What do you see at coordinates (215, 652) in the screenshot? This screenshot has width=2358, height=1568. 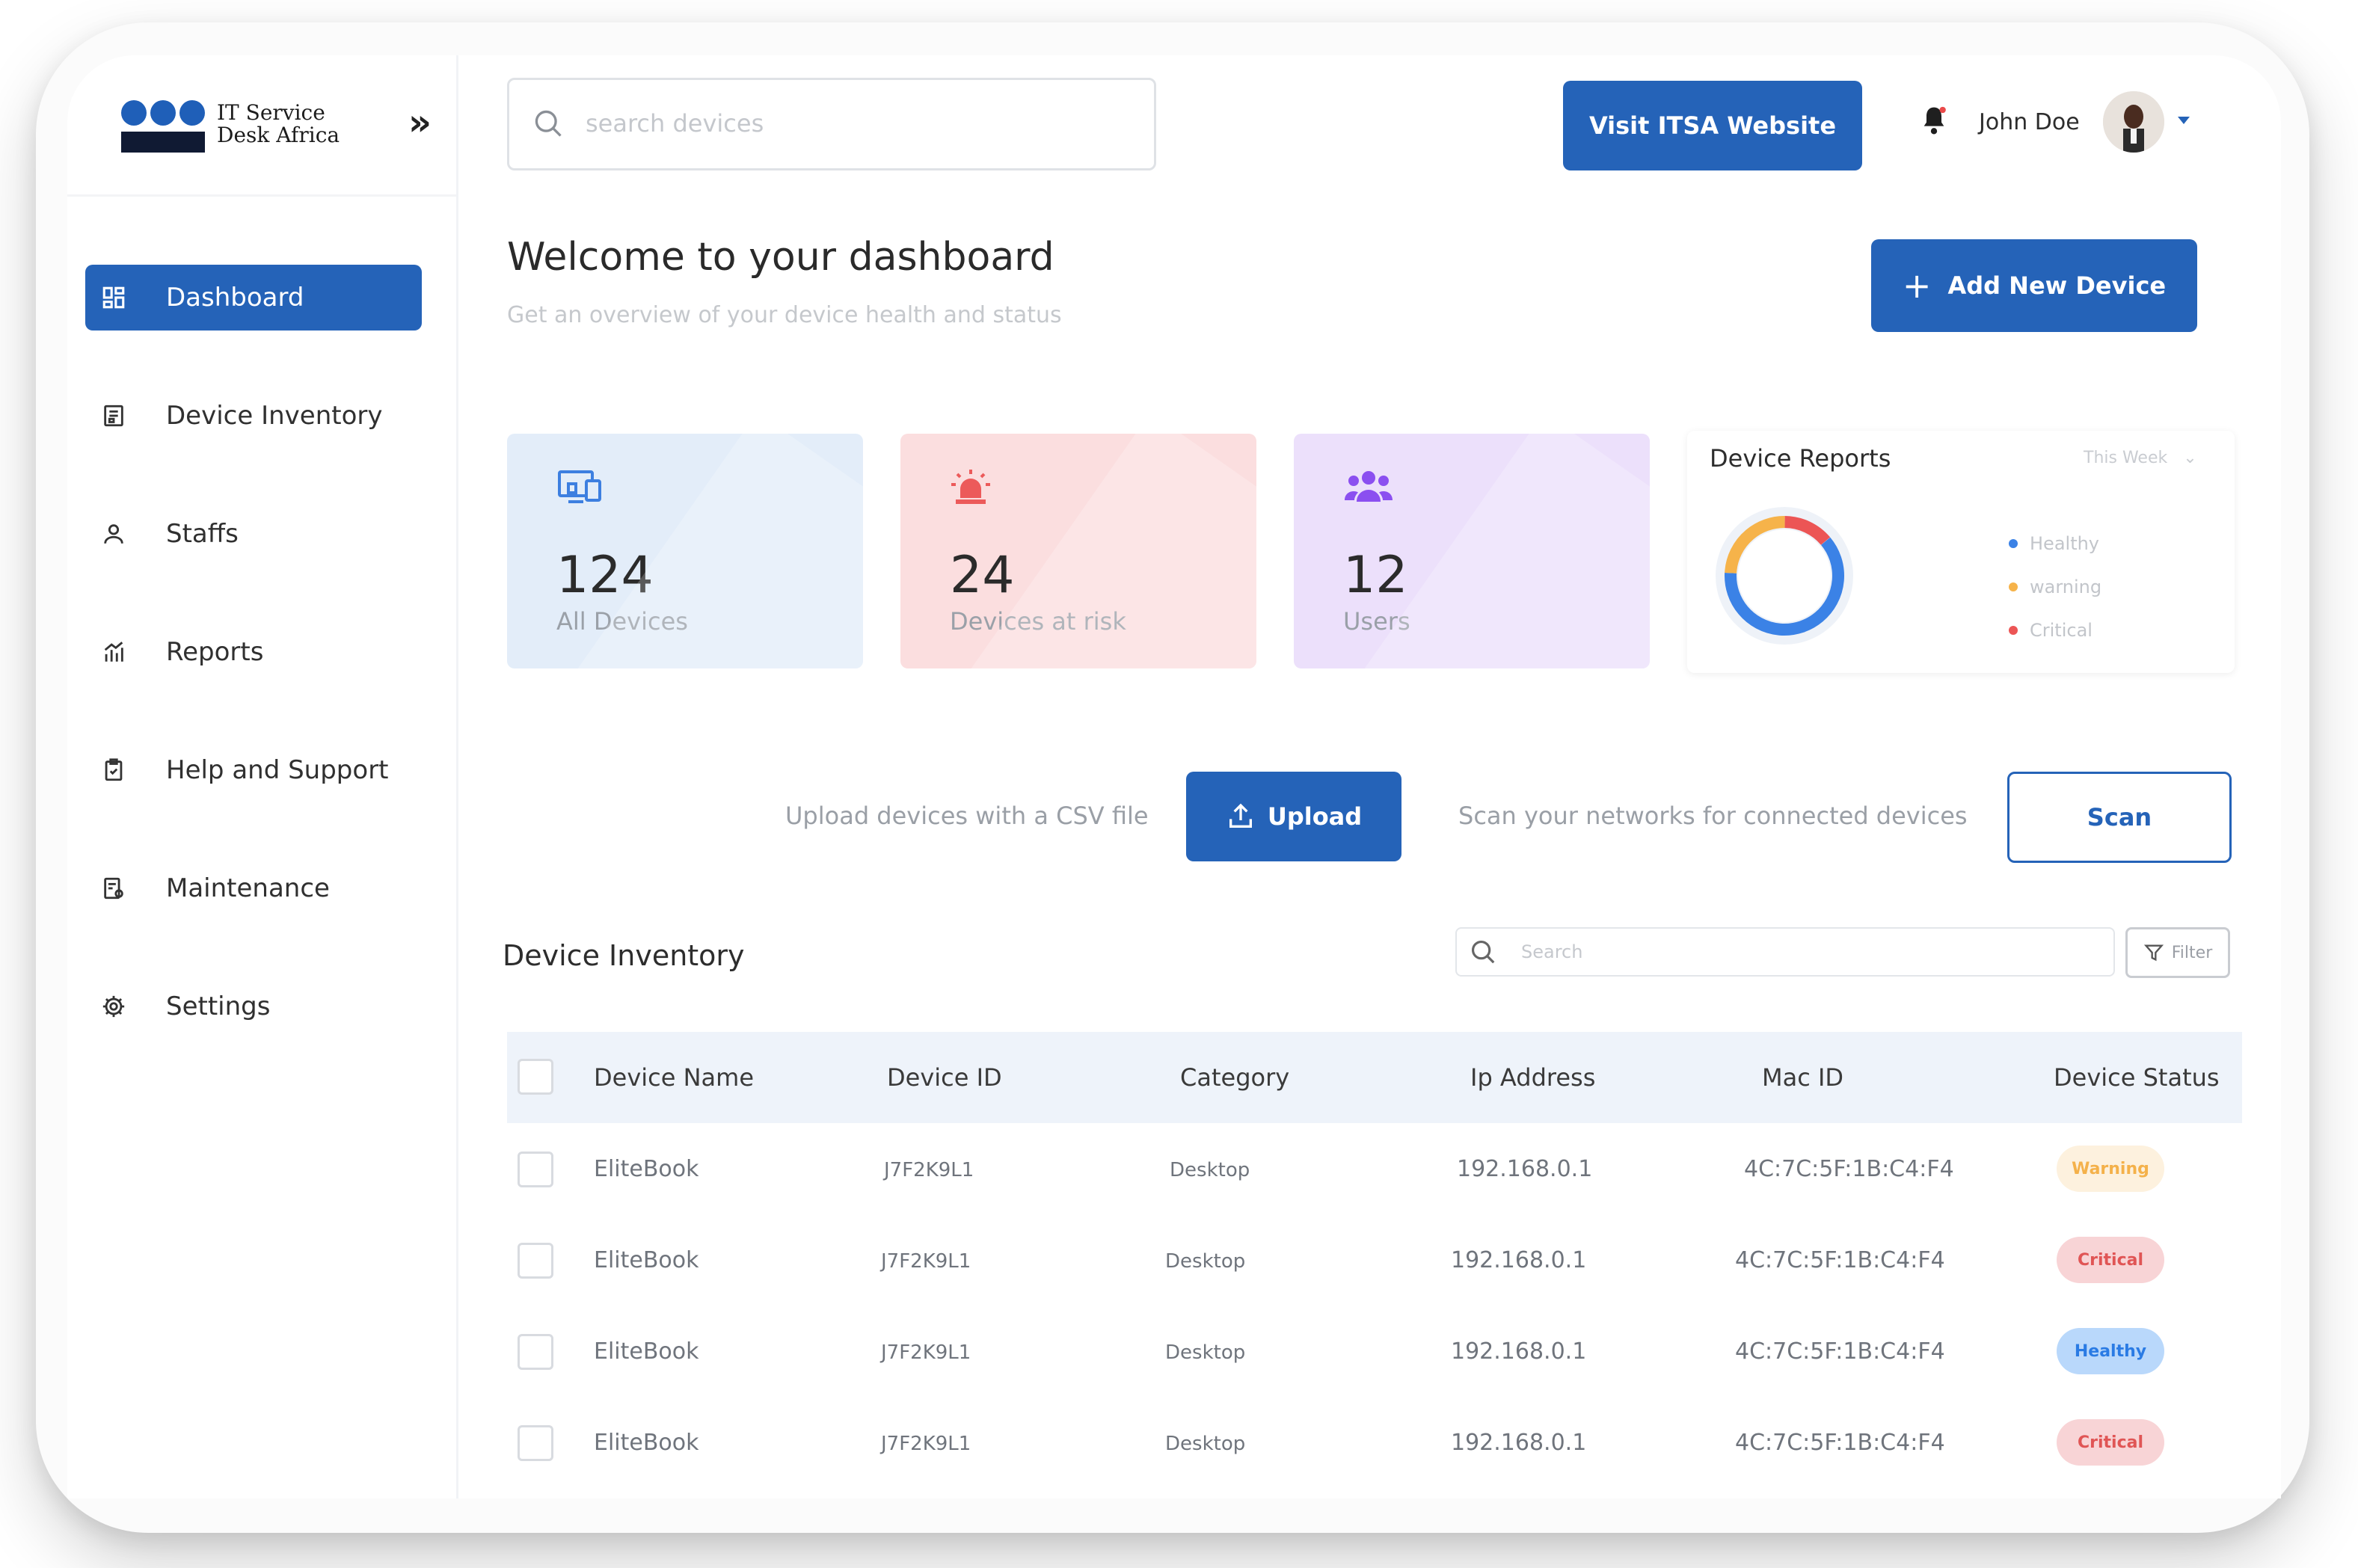 I see `sidebar-item-label: Reports` at bounding box center [215, 652].